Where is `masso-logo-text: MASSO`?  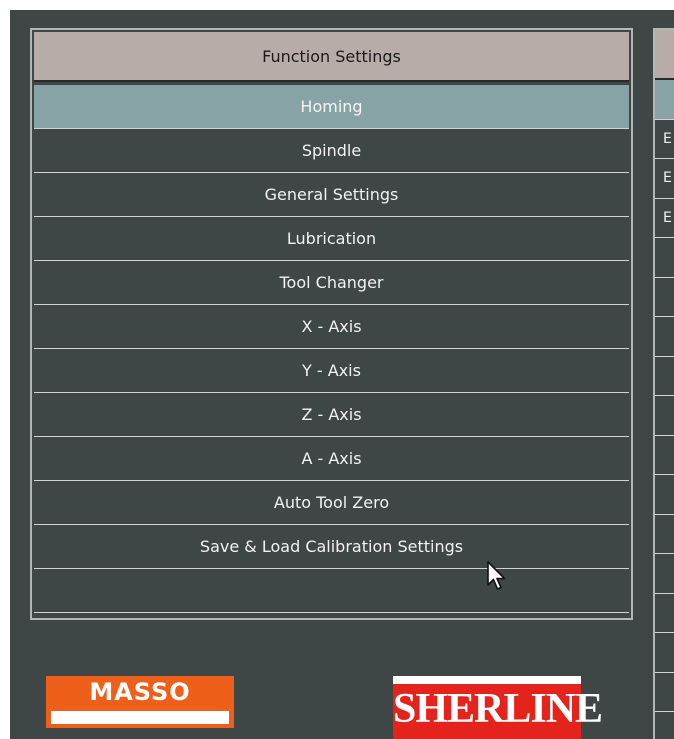 masso-logo-text: MASSO is located at coordinates (140, 692).